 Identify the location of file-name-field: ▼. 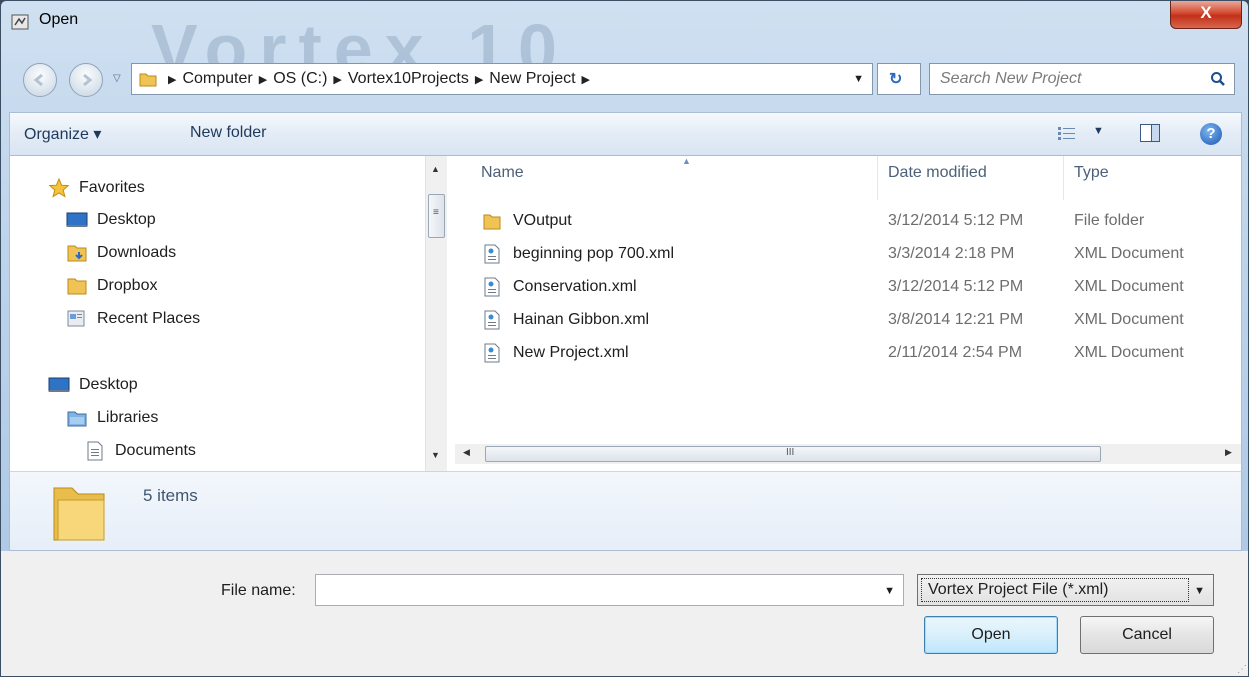
(609, 590).